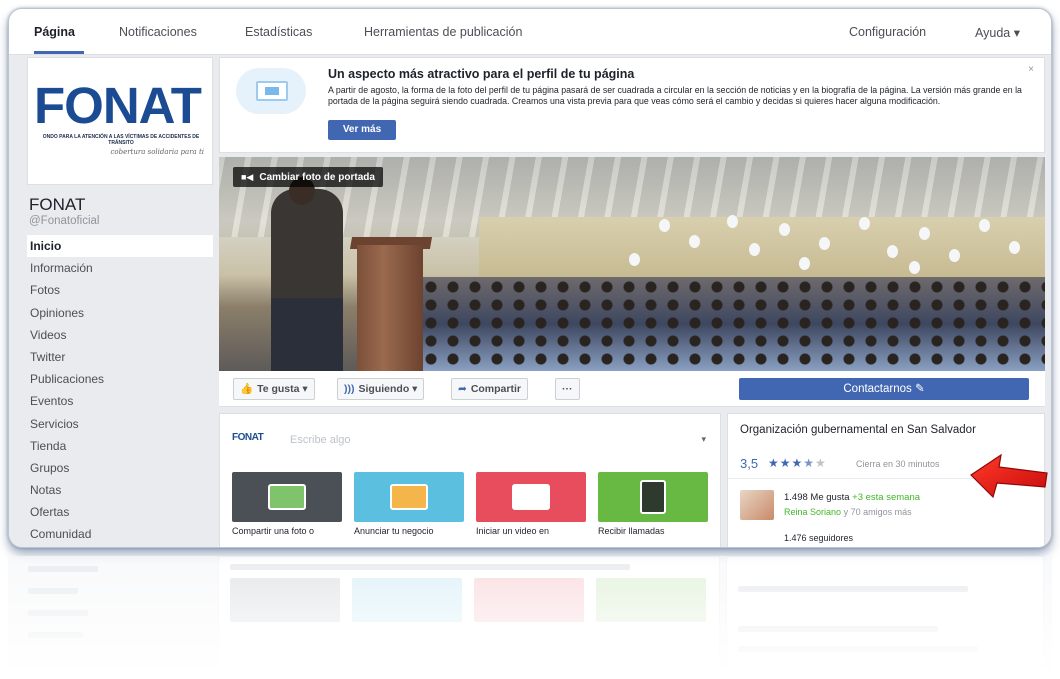 The image size is (1060, 679). Describe the element at coordinates (722, 324) in the screenshot. I see `audience-crowd` at that location.